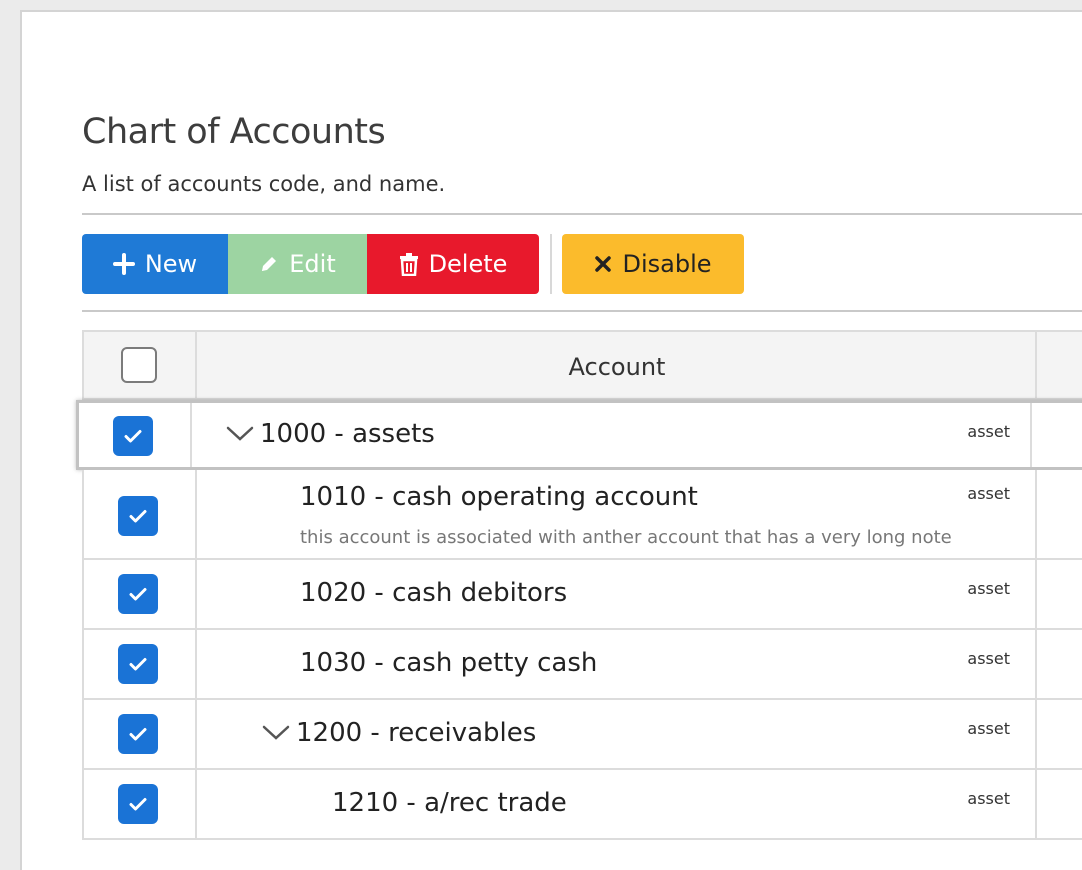 The image size is (1082, 870). Describe the element at coordinates (603, 264) in the screenshot. I see `x-icon` at that location.